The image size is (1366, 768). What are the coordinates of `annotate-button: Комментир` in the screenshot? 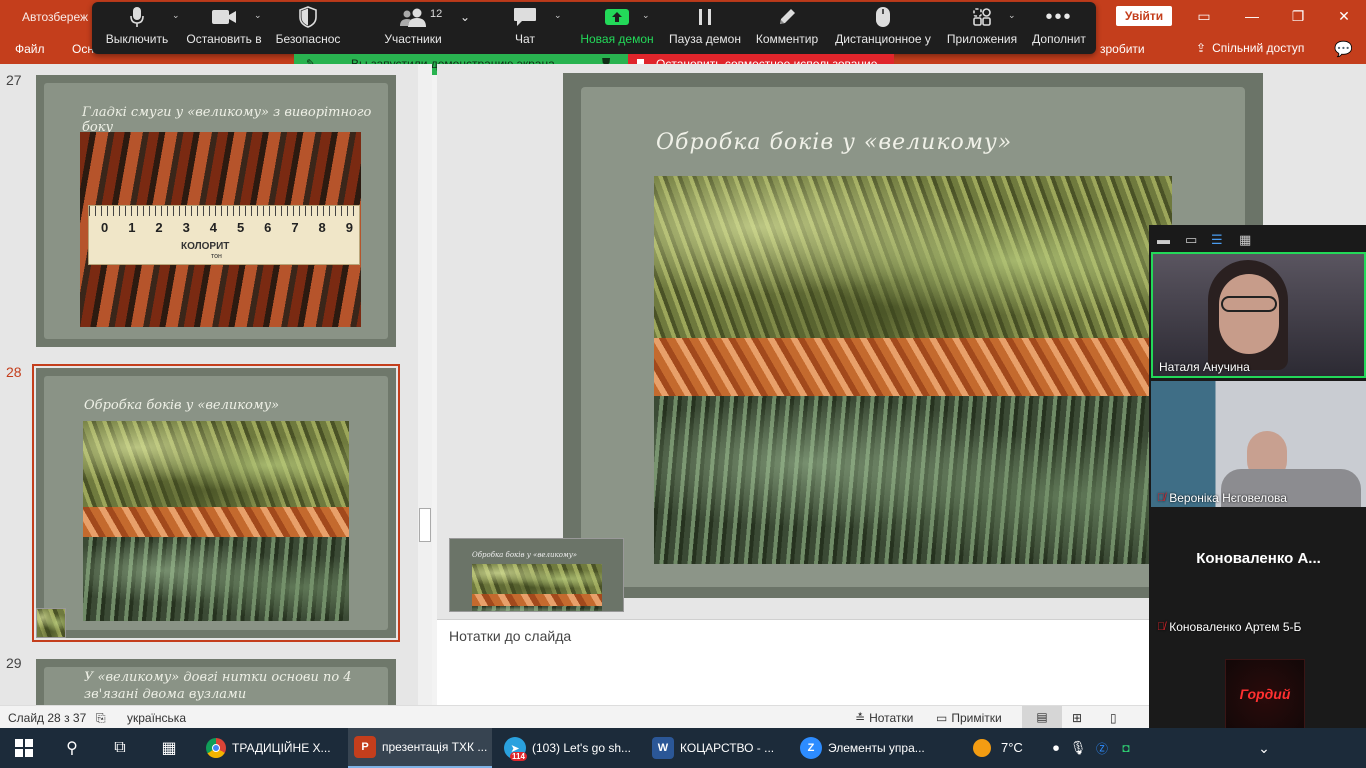 It's located at (787, 28).